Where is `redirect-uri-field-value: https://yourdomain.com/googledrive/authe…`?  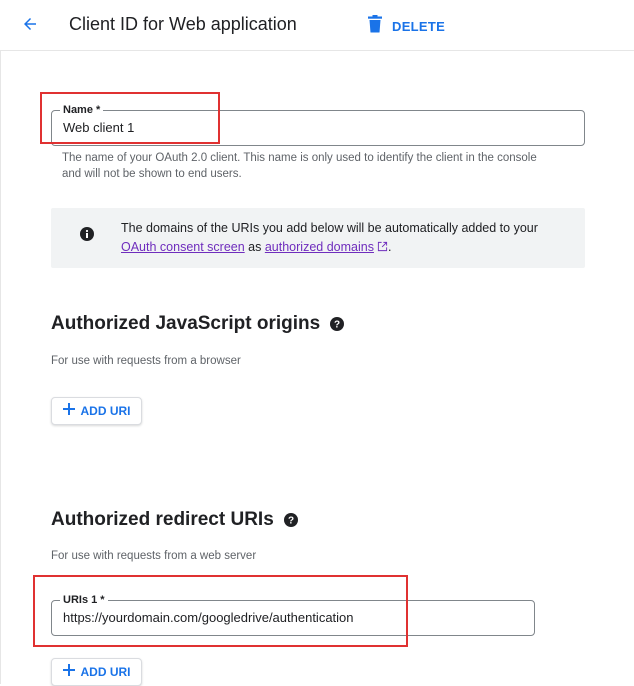 redirect-uri-field-value: https://yourdomain.com/googledrive/authe… is located at coordinates (208, 617).